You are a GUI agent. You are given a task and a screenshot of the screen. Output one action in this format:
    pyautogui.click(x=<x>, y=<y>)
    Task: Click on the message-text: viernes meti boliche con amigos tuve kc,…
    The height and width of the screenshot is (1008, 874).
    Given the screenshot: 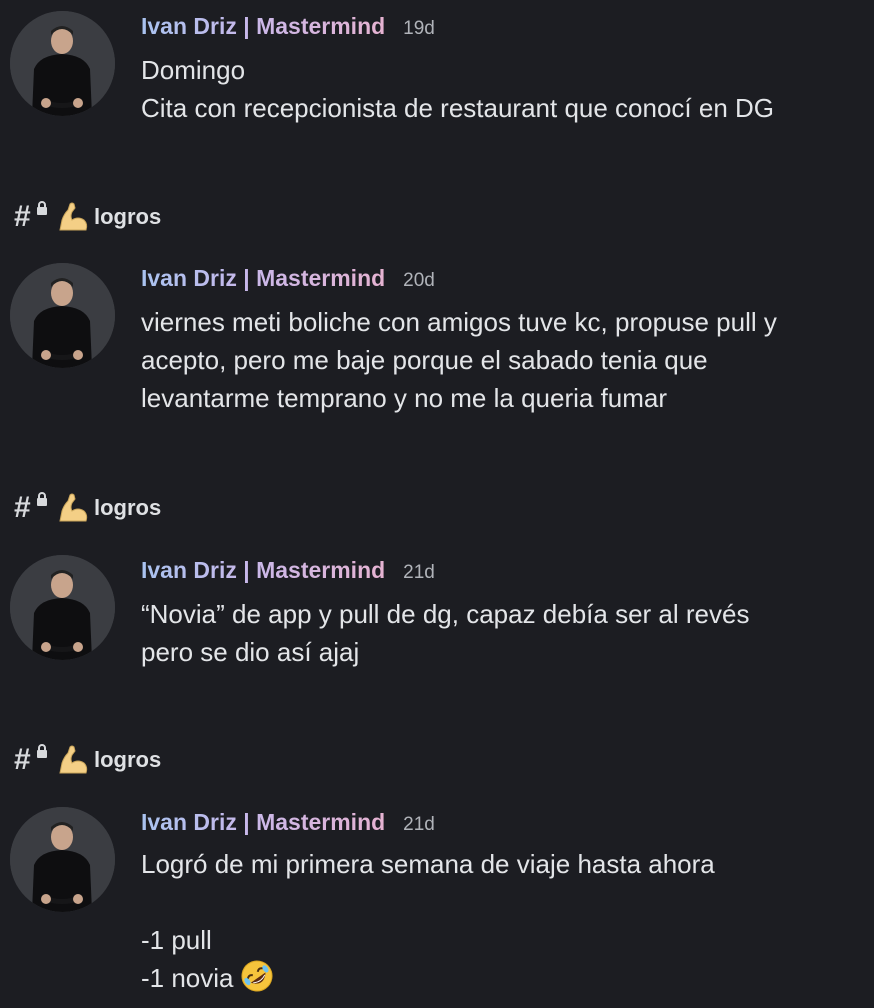 What is the action you would take?
    pyautogui.click(x=459, y=322)
    